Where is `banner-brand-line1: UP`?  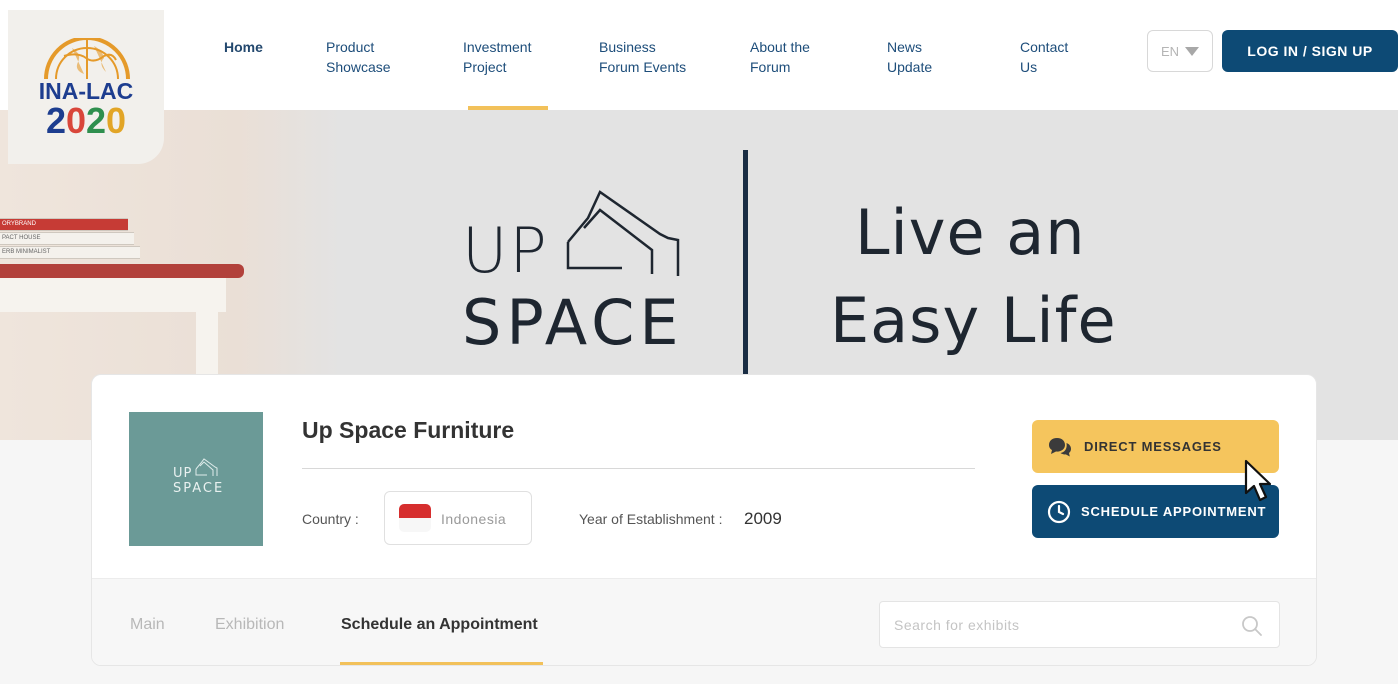
banner-brand-line1: UP is located at coordinates (505, 250).